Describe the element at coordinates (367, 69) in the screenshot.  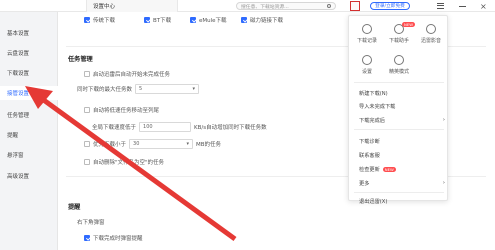
I see `quick-settings: 设置` at that location.